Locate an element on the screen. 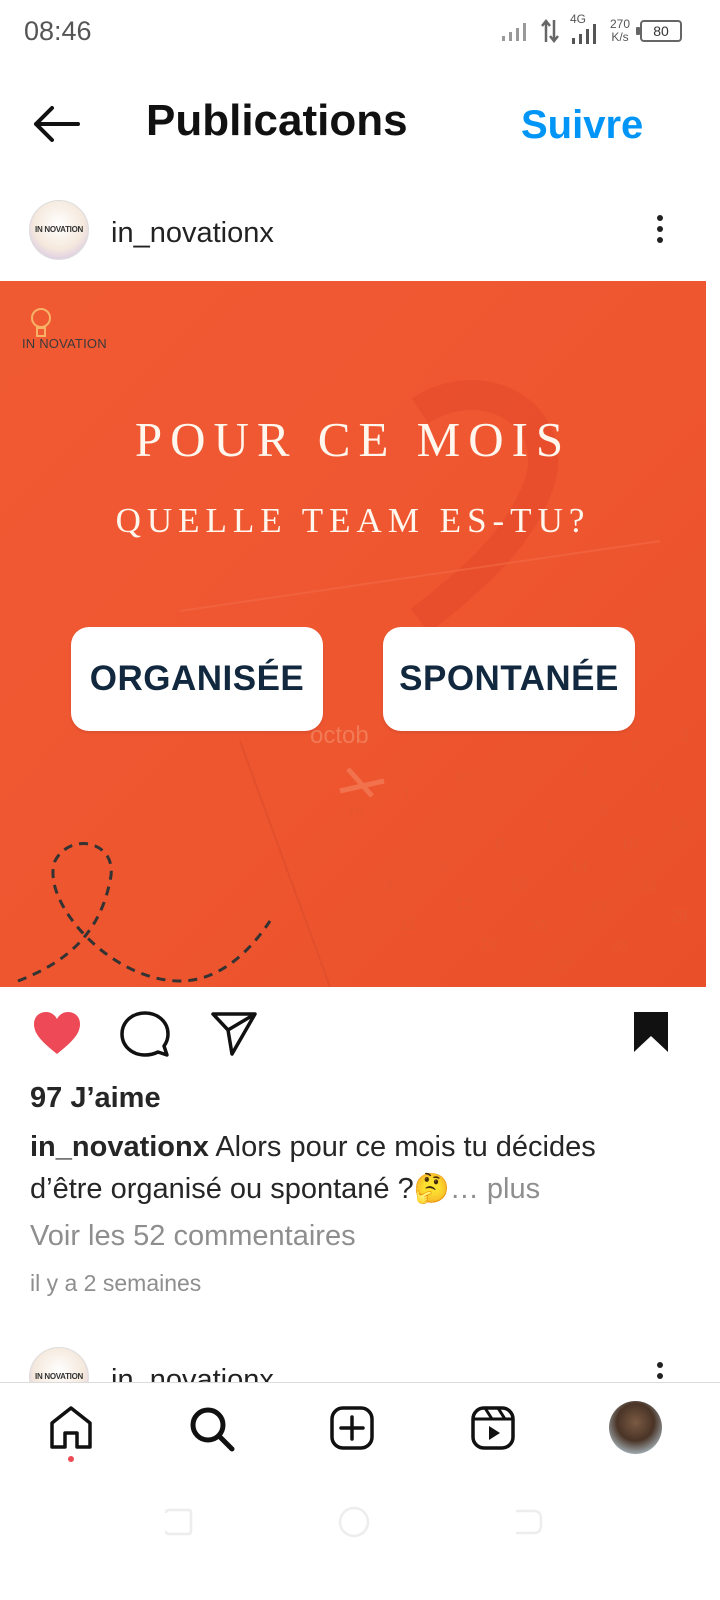 Image resolution: width=720 pixels, height=1600 pixels. svg-text: octob is located at coordinates (339, 735).